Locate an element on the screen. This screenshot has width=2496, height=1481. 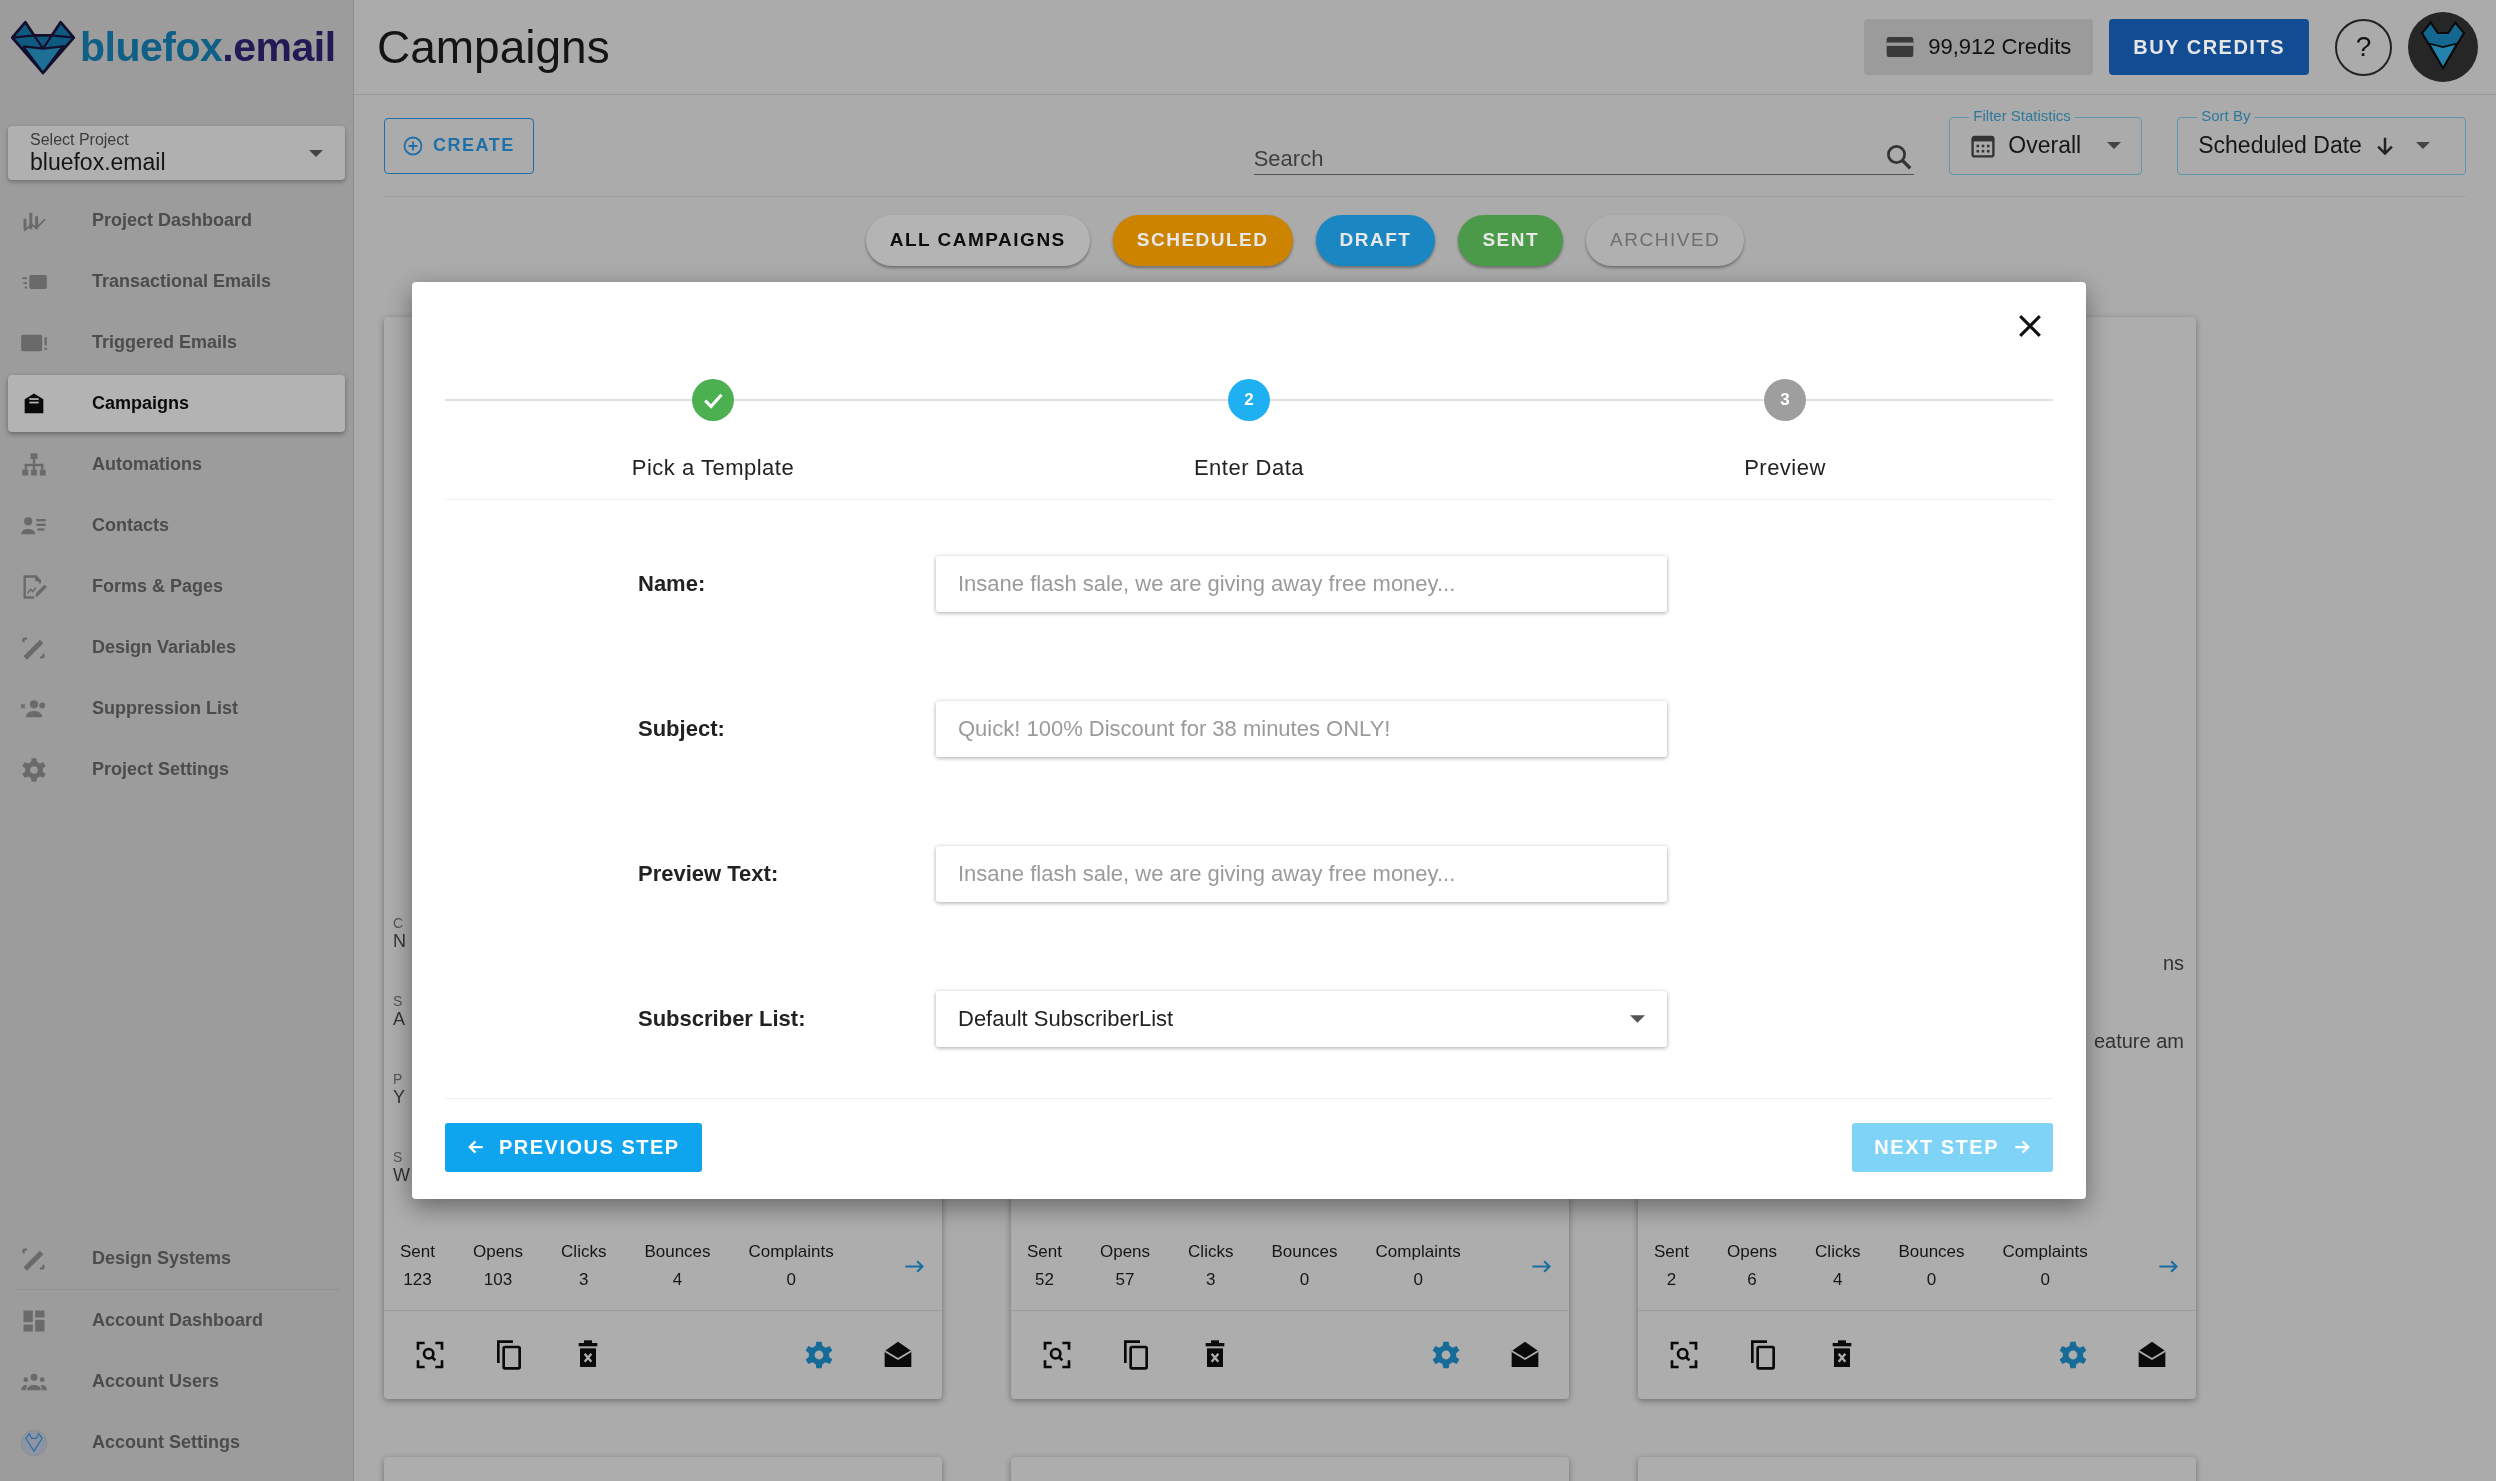
field-label: P is located at coordinates (398, 1079).